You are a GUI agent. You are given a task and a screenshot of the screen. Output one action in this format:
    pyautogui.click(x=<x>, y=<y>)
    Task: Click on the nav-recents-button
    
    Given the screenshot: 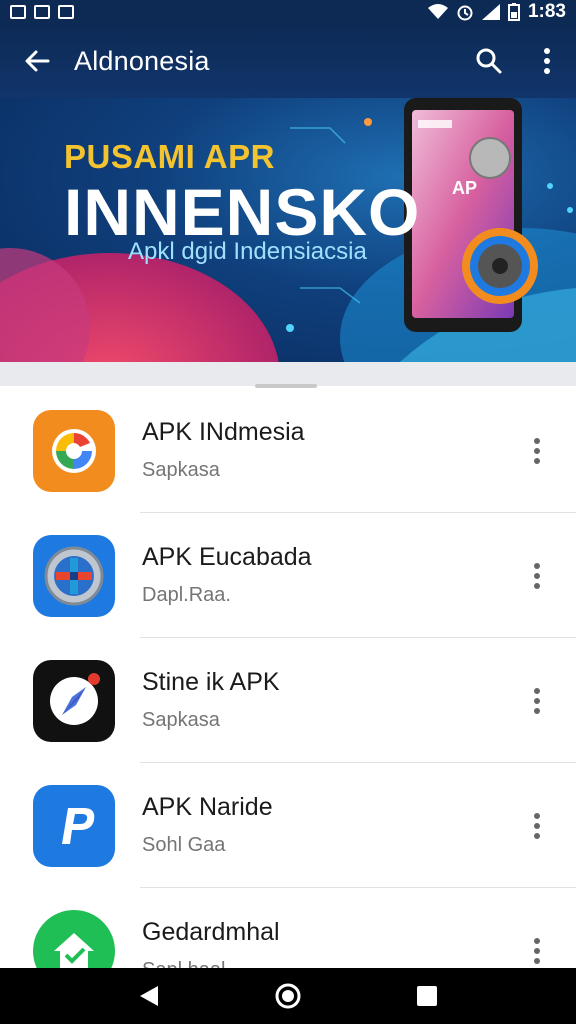 What is the action you would take?
    pyautogui.click(x=427, y=996)
    